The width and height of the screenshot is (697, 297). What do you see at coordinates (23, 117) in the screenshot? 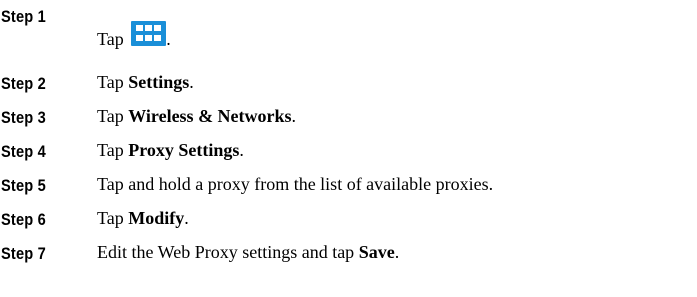
I see `step-label: Step 3` at bounding box center [23, 117].